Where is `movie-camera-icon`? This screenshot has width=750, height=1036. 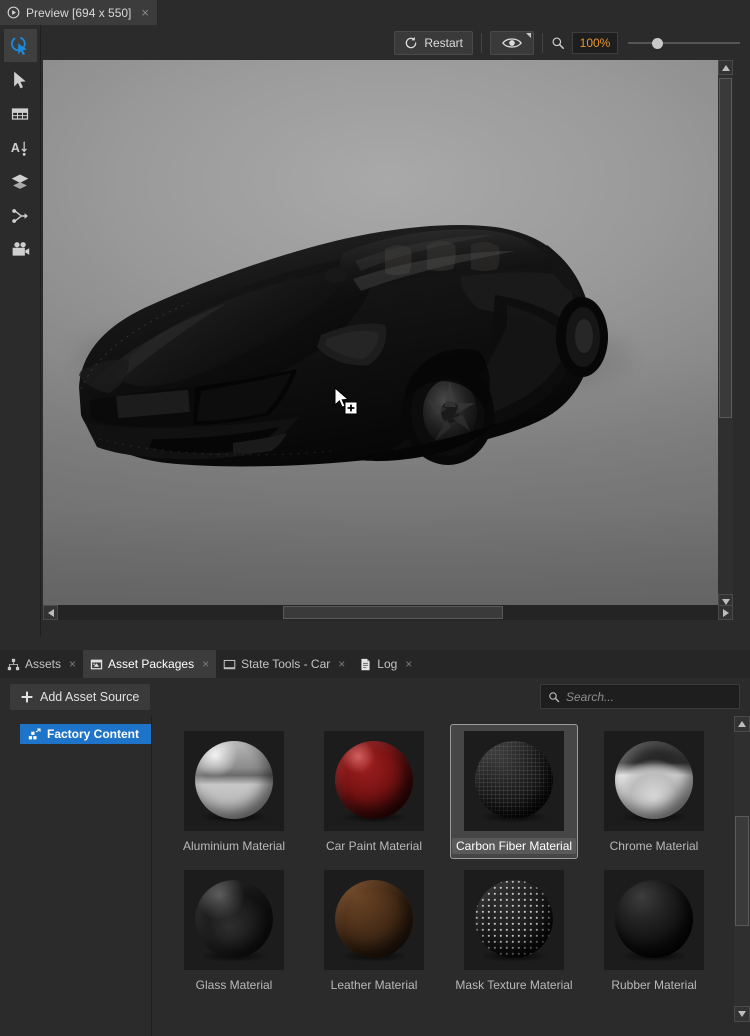
movie-camera-icon is located at coordinates (20, 249).